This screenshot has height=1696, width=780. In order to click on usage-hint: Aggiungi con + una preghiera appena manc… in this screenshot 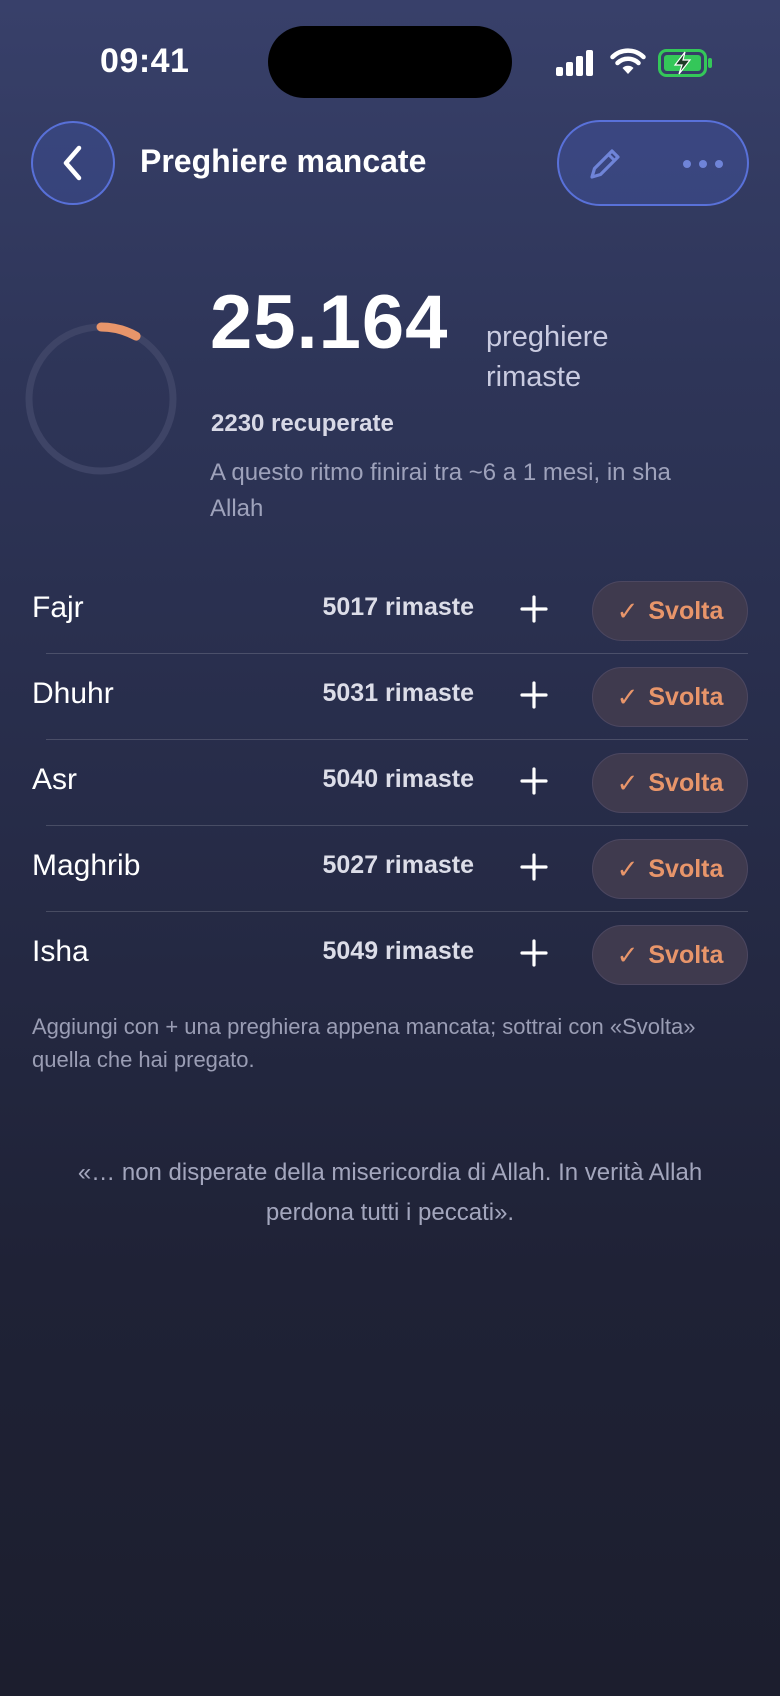, I will do `click(364, 1043)`.